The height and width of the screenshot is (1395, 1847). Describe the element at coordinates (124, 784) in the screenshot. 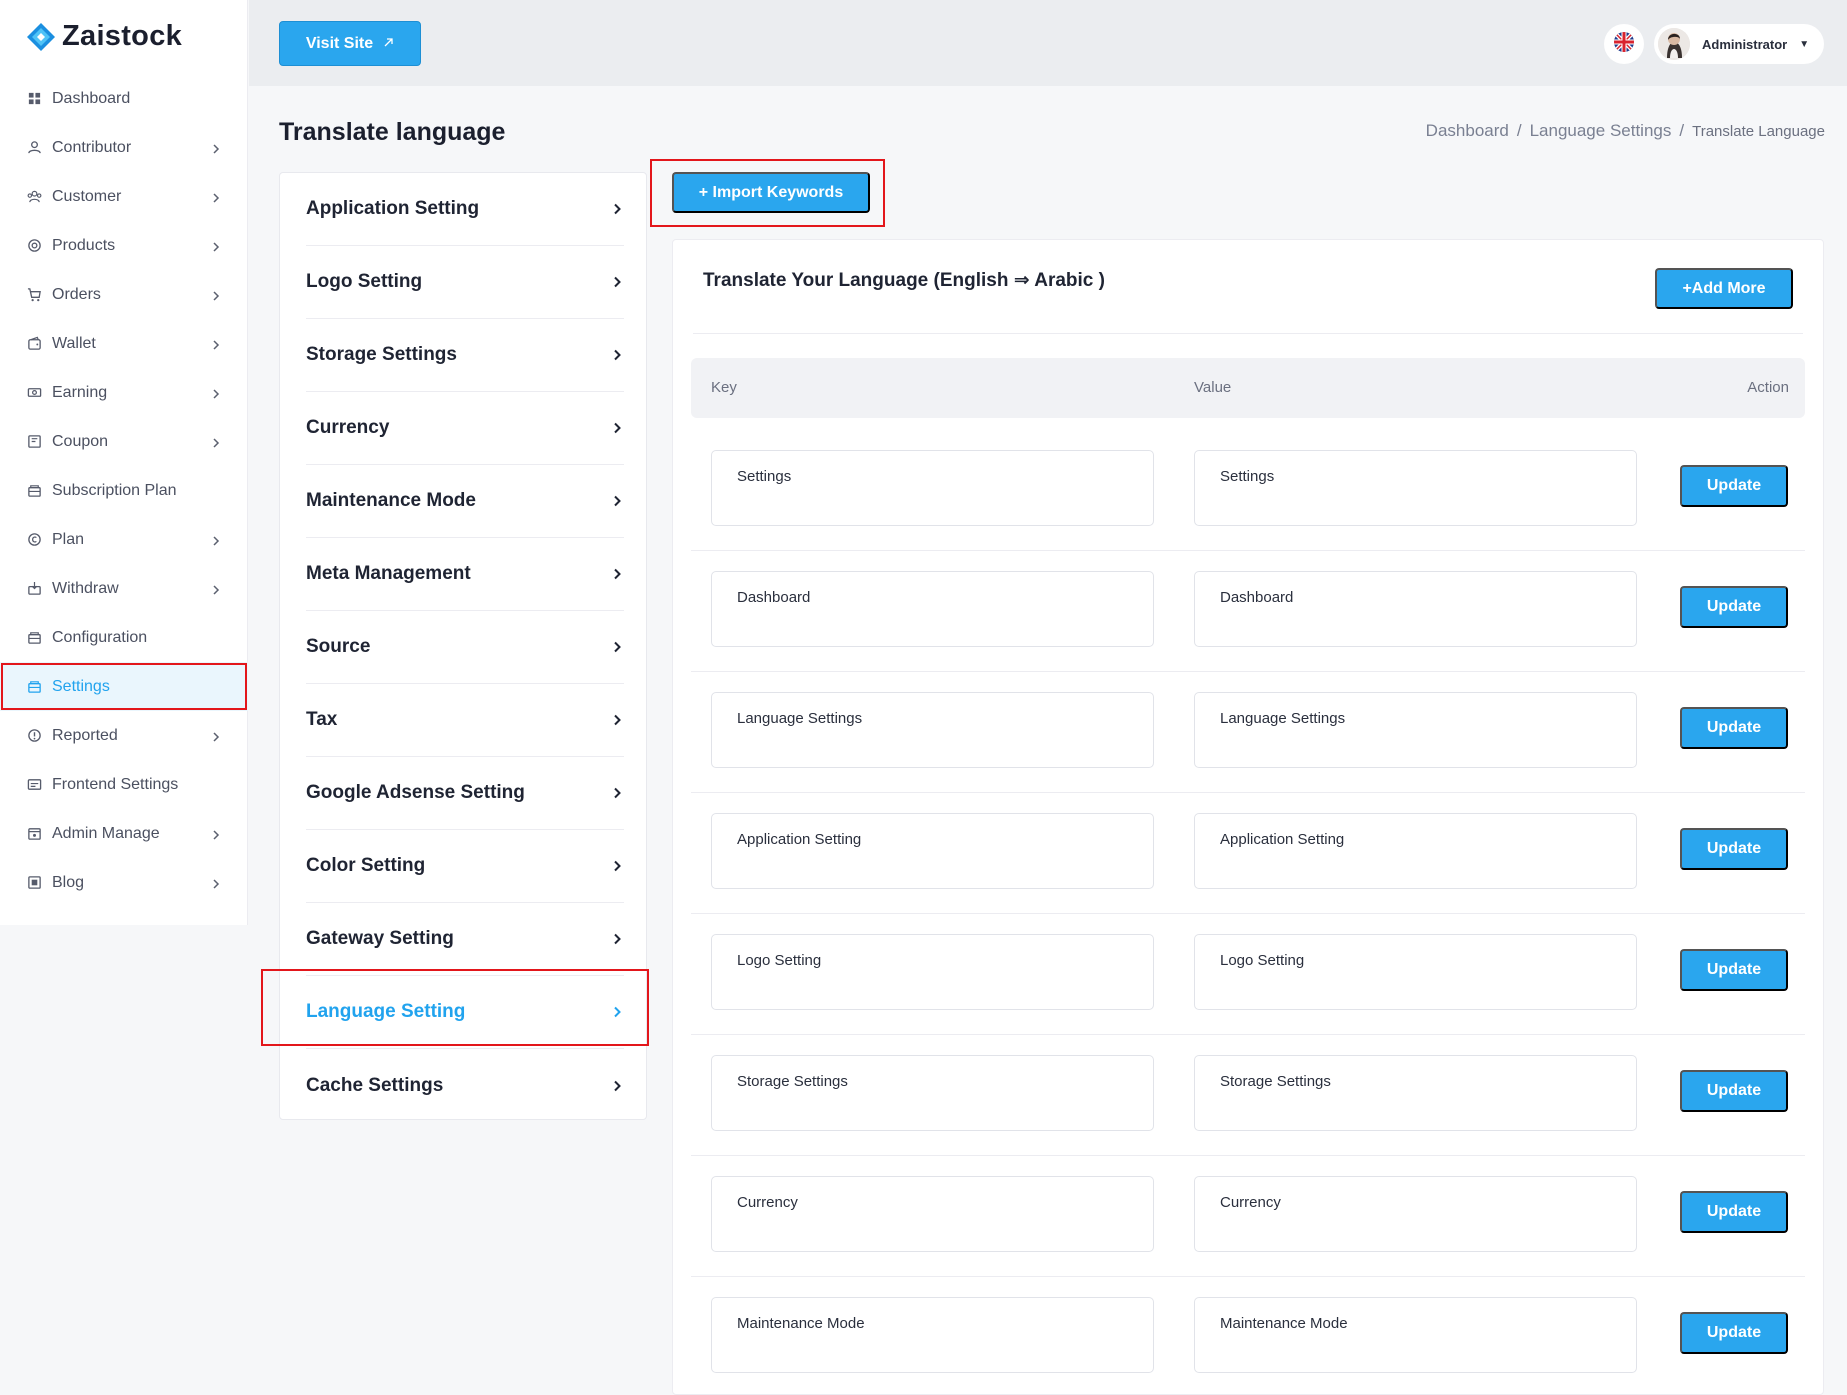

I see `sidebar-item-frontend-settings: Frontend Settings` at that location.